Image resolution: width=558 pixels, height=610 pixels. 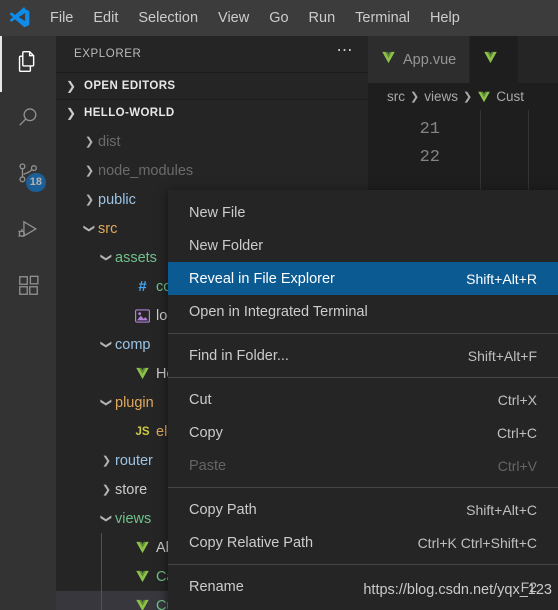 What do you see at coordinates (142, 431) in the screenshot?
I see `js-icon: JS` at bounding box center [142, 431].